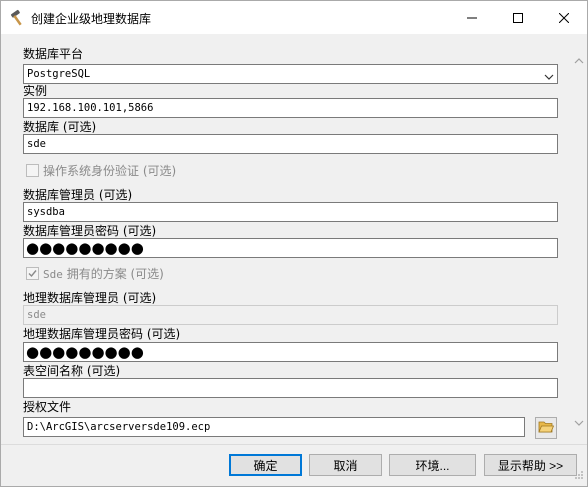  What do you see at coordinates (110, 170) in the screenshot?
I see `os-auth-label: 操作系统身份验证 (可选)` at bounding box center [110, 170].